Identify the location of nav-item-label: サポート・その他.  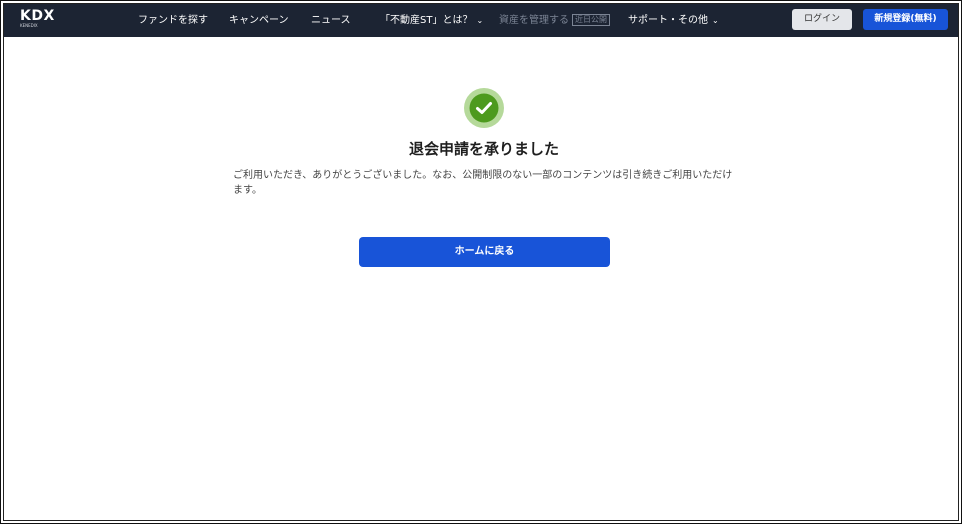
(668, 20).